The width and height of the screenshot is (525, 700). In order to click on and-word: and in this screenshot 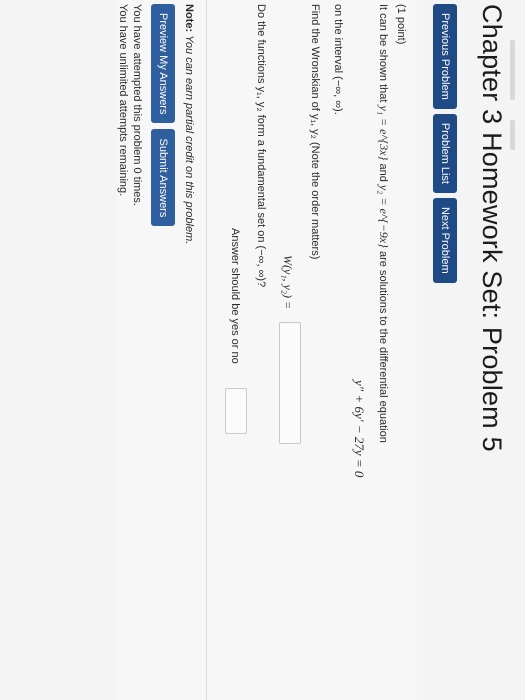, I will do `click(383, 172)`.